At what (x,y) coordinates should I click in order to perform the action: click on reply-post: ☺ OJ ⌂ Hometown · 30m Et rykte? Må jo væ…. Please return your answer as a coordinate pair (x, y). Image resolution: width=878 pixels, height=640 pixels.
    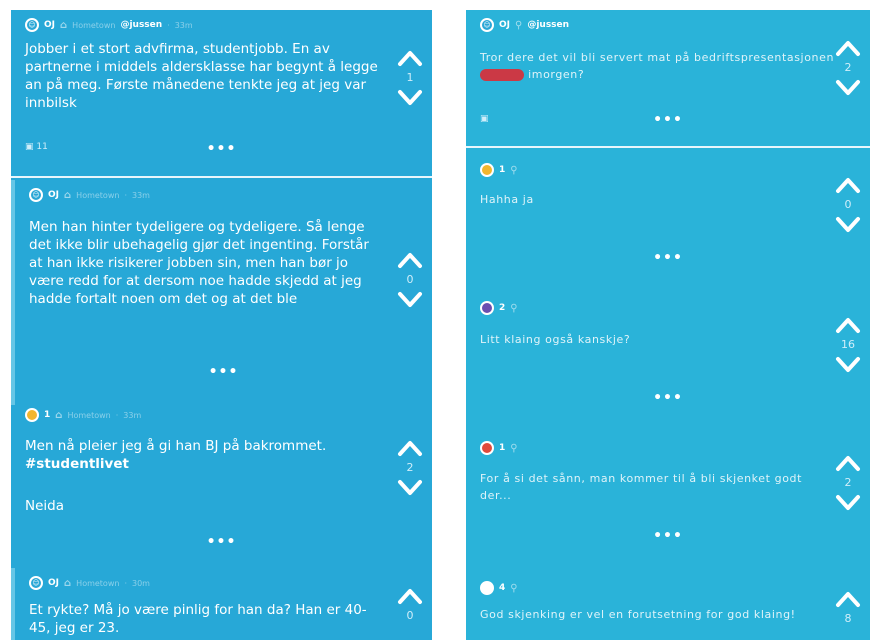
    Looking at the image, I should click on (221, 604).